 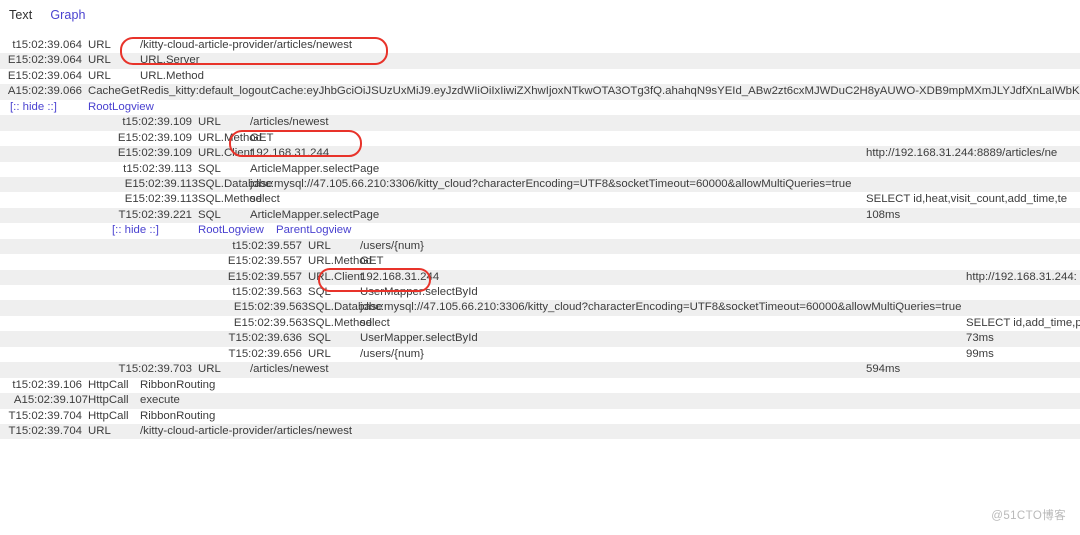 I want to click on row-timestamp: T15:02:39.704, so click(x=45, y=415).